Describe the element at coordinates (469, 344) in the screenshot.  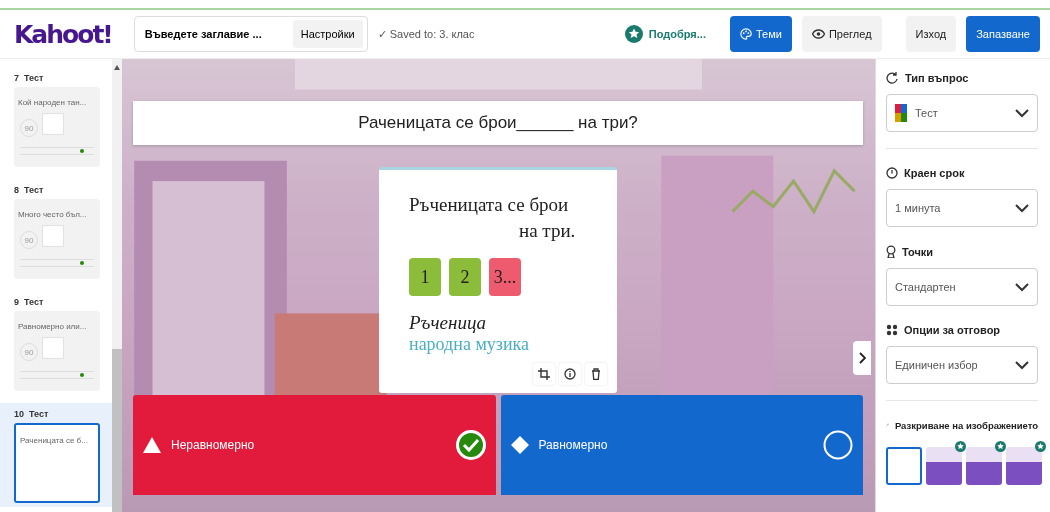
I see `image-caption-subtitle: народна музика` at that location.